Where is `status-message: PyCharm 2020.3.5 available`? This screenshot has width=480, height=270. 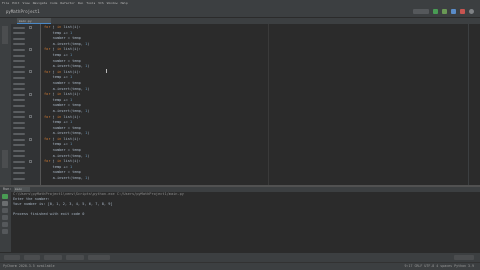 status-message: PyCharm 2020.3.5 available is located at coordinates (29, 266).